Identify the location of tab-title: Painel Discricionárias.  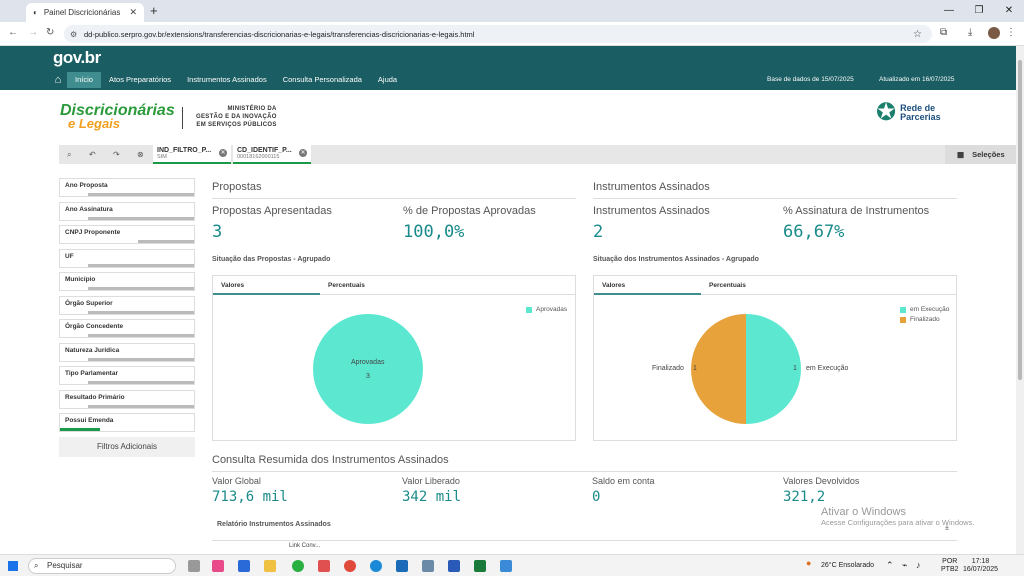
(82, 12).